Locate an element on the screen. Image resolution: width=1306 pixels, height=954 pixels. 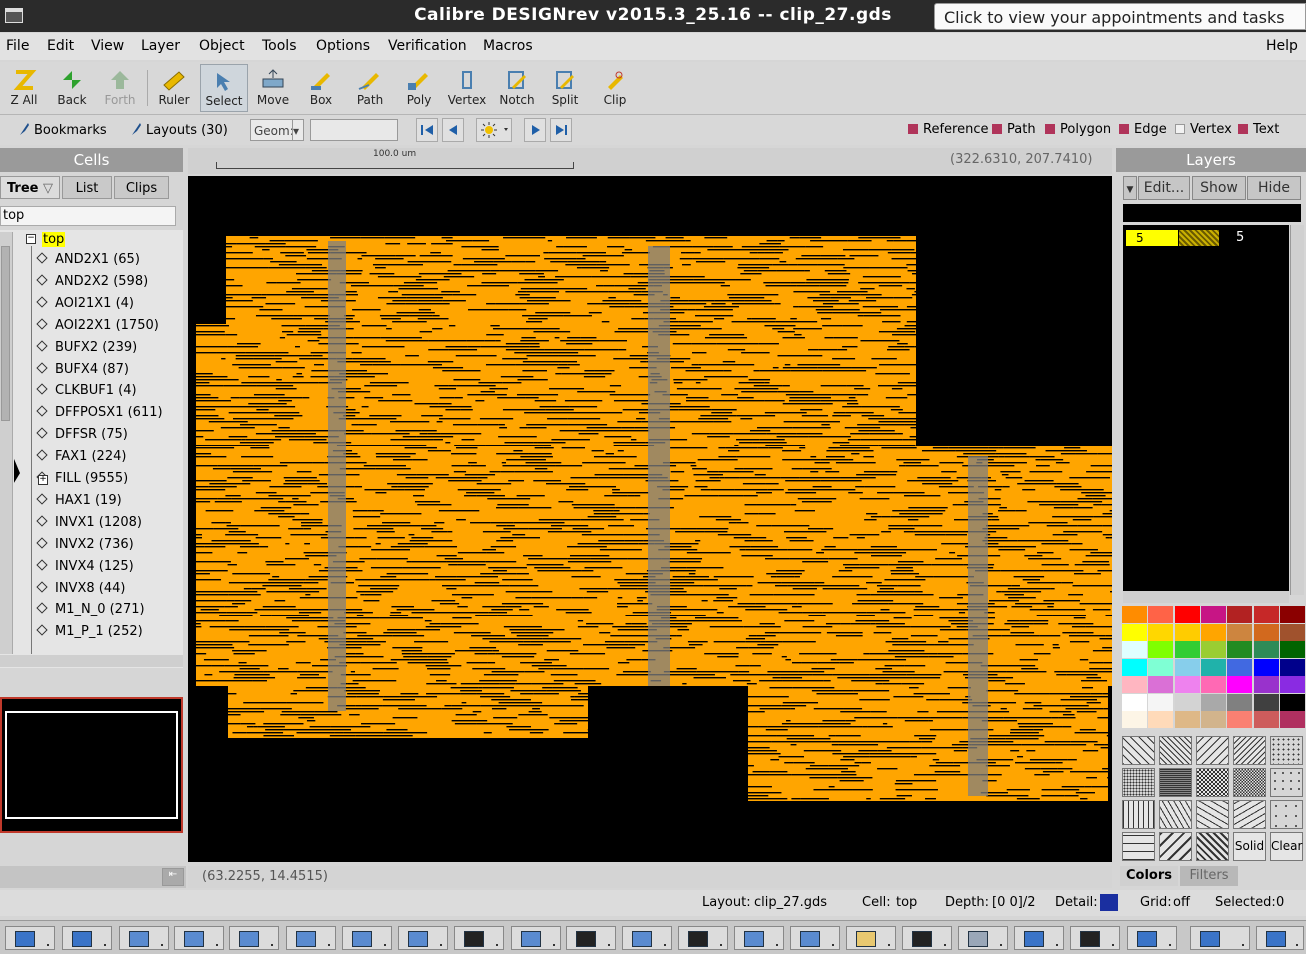
vertex-button: Vertex is located at coordinates (467, 88).